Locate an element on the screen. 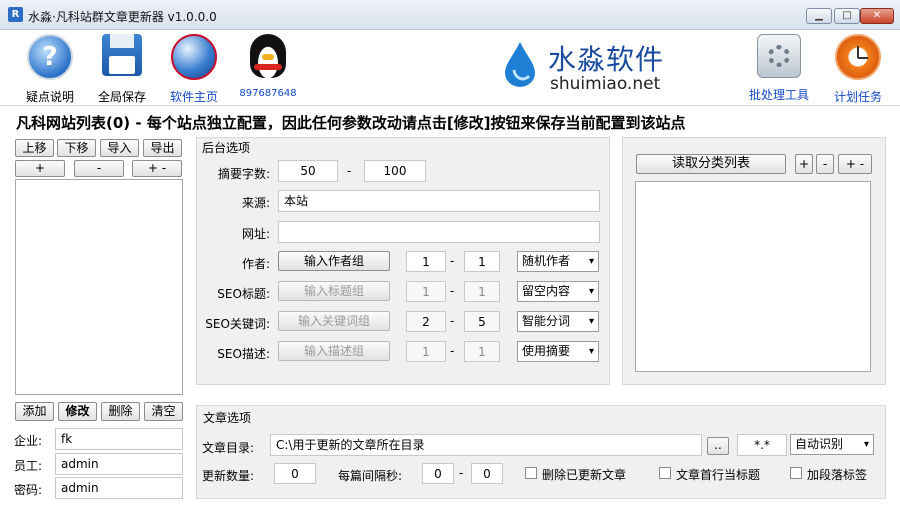 The width and height of the screenshot is (900, 518). seo-description-mode-select: 使用摘要 is located at coordinates (558, 351).